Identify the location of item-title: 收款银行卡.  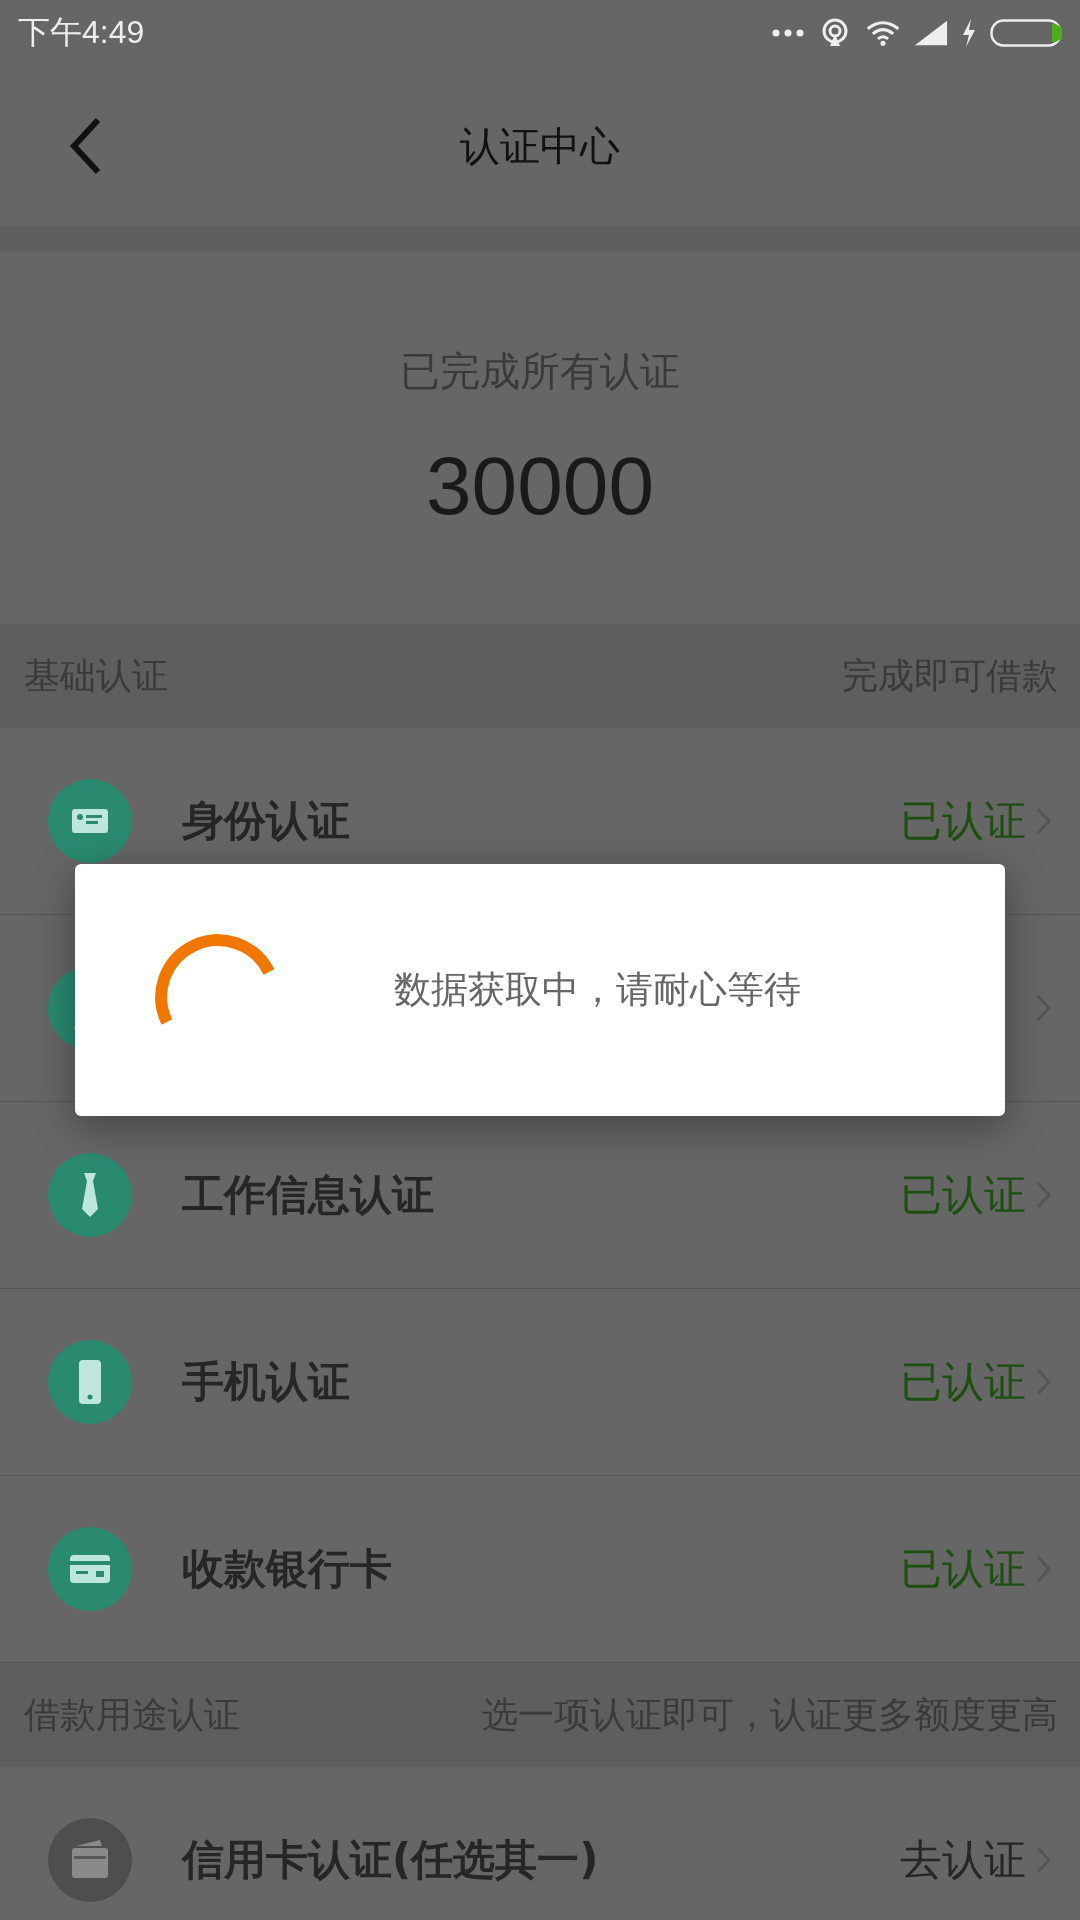
(287, 1569).